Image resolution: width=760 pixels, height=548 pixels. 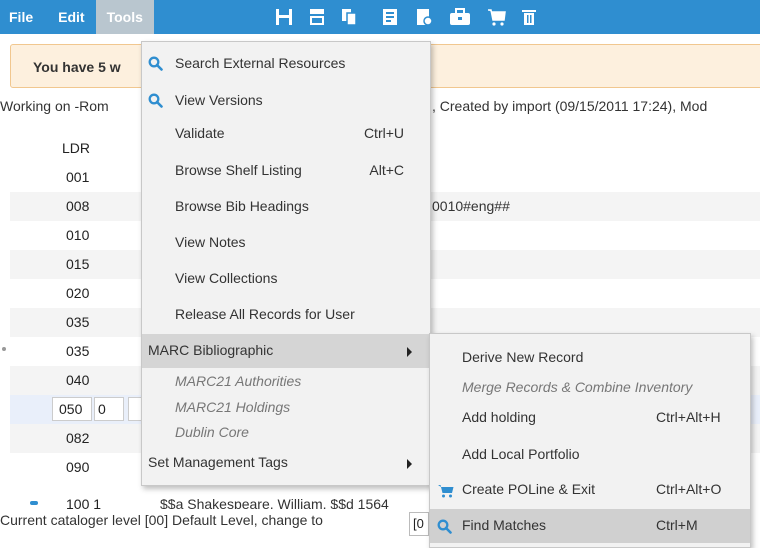 What do you see at coordinates (76, 148) in the screenshot?
I see `field-tag: LDR` at bounding box center [76, 148].